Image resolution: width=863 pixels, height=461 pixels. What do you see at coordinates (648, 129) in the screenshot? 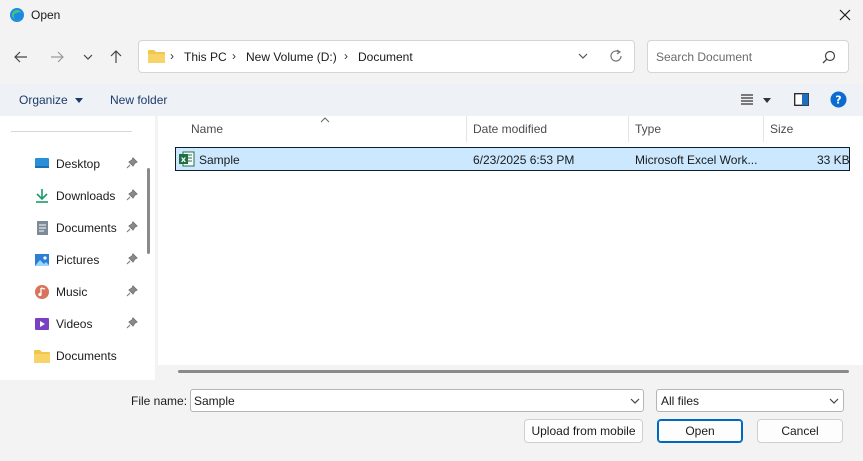
I see `column-header-type: Type` at bounding box center [648, 129].